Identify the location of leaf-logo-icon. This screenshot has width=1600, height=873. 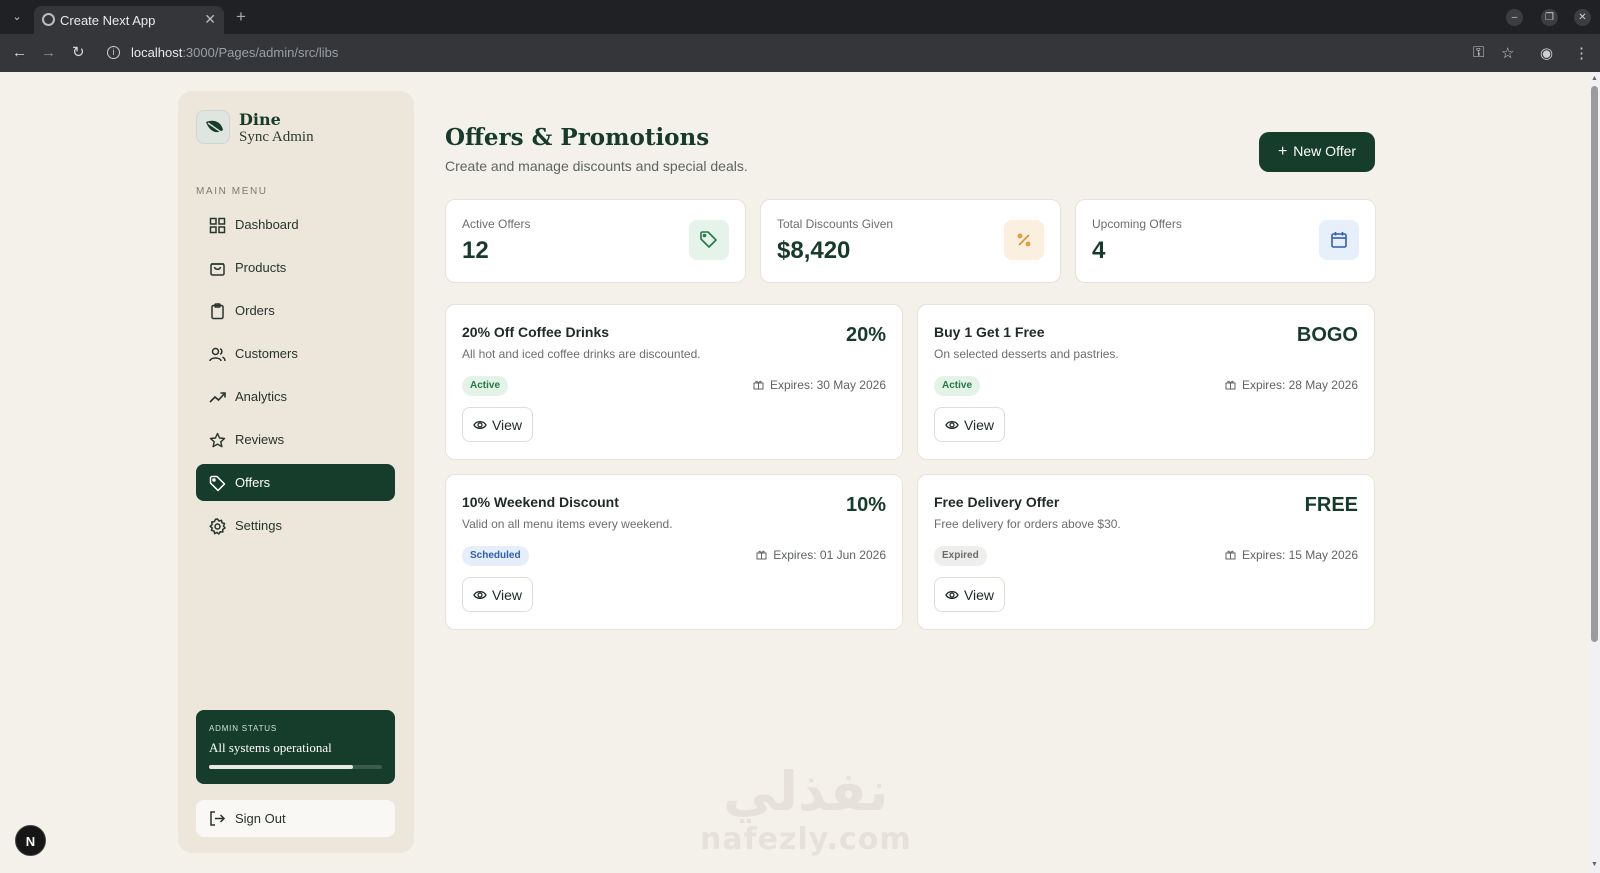
(213, 127).